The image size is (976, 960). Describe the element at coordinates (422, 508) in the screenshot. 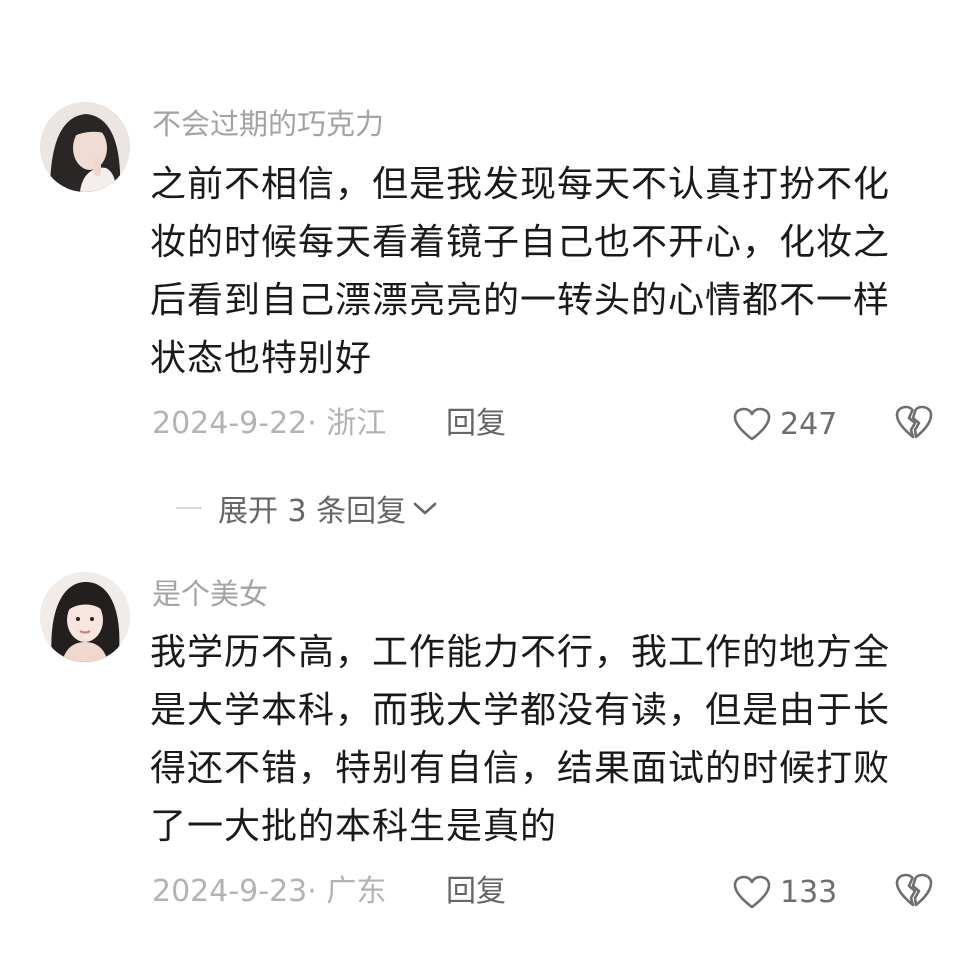

I see `chevron-down-icon` at that location.